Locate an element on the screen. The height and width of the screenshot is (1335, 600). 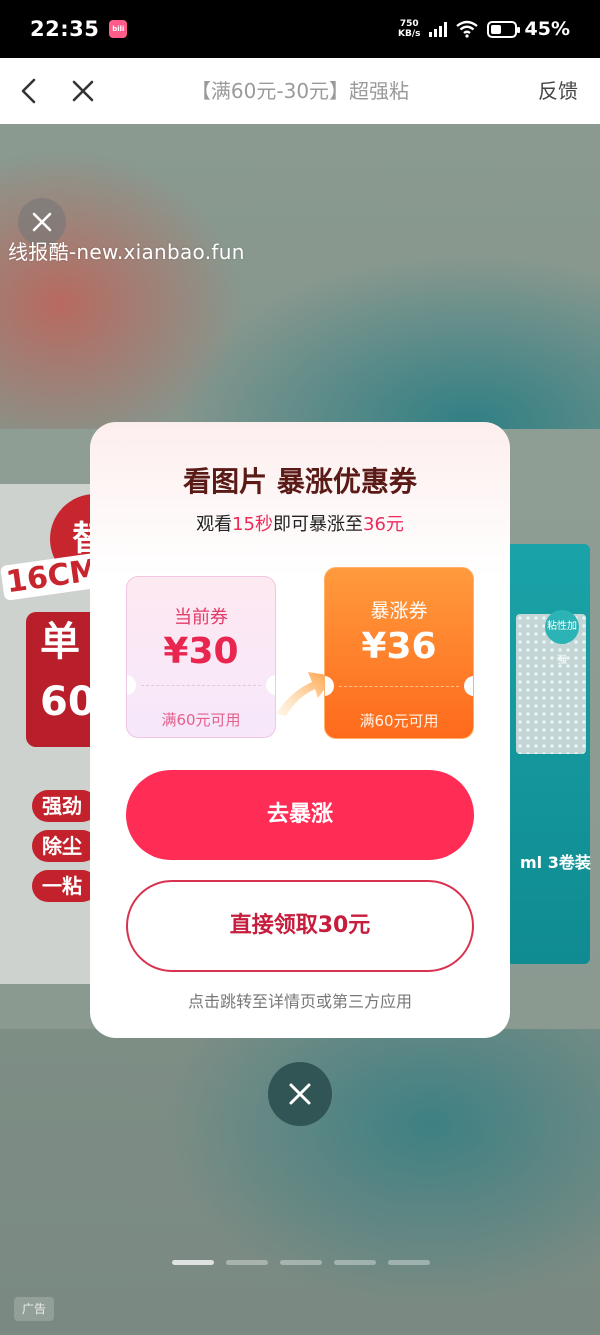
bilibili-app-icon: bili is located at coordinates (118, 29).